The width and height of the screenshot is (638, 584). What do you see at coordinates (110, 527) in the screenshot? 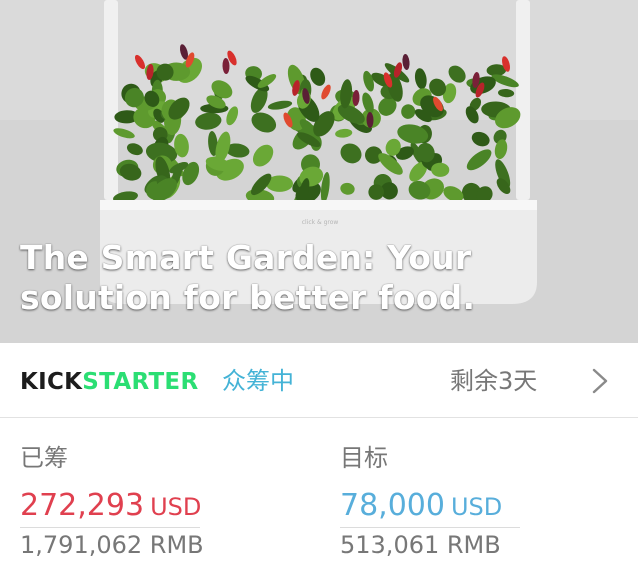
I see `raised-divider` at bounding box center [110, 527].